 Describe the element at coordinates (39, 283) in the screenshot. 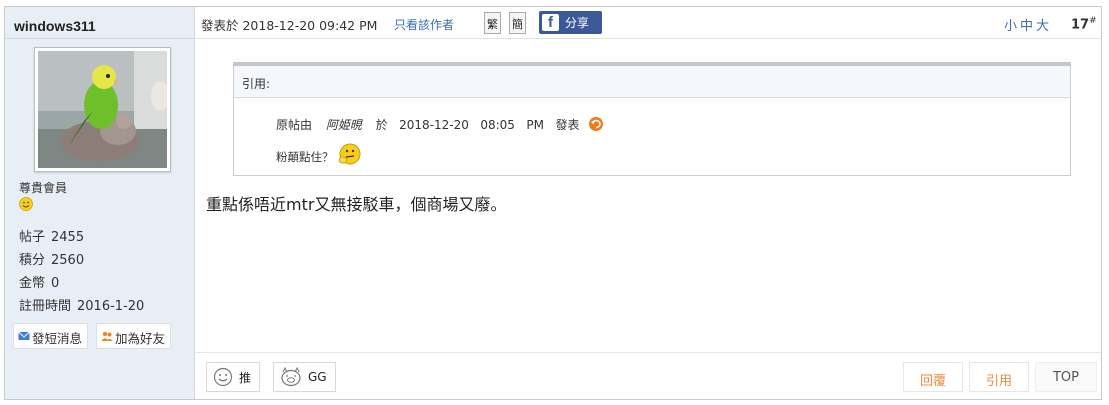

I see `stat-coins: 金幣 0` at that location.